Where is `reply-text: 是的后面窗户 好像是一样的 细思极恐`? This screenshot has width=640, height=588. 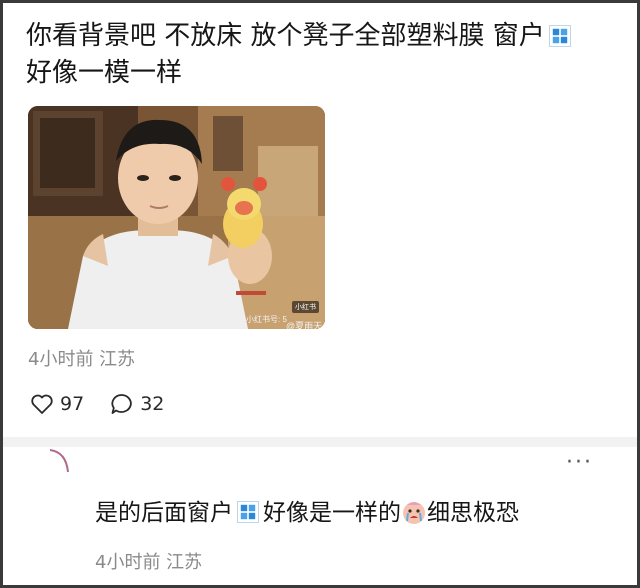 reply-text: 是的后面窗户 好像是一样的 细思极恐 is located at coordinates (307, 513).